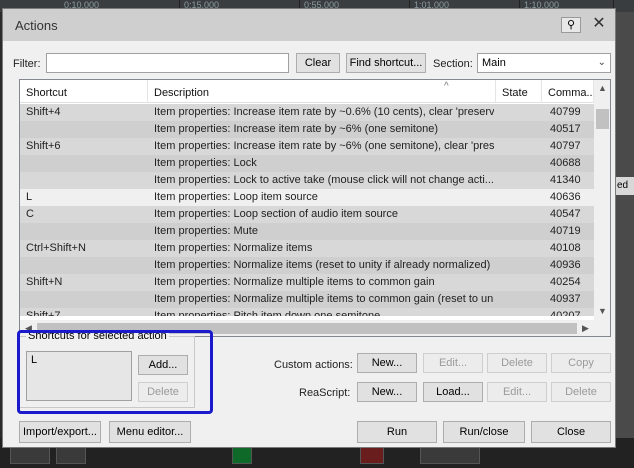 This screenshot has width=634, height=468. I want to click on row-shortcut: Shift+N, so click(44, 282).